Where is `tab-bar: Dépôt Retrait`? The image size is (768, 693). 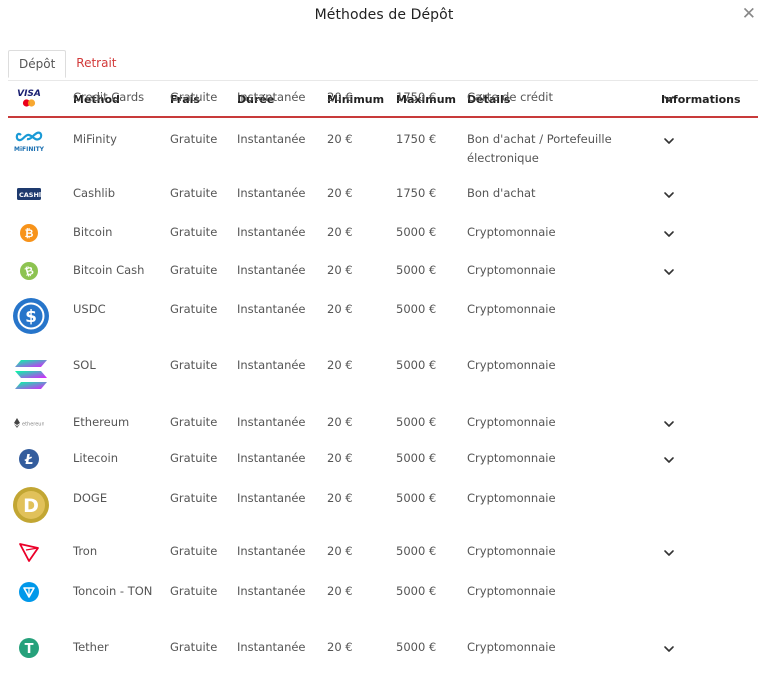
tab-bar: Dépôt Retrait is located at coordinates (67, 64).